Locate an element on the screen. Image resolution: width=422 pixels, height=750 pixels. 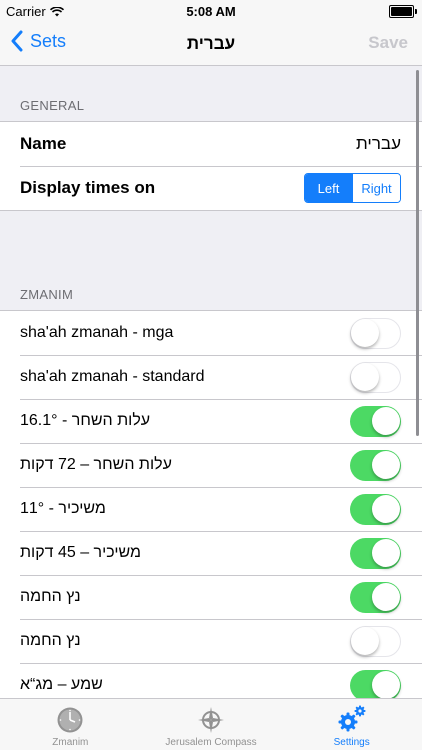
navigation-bar: Sets עברית Save is located at coordinates (211, 44).